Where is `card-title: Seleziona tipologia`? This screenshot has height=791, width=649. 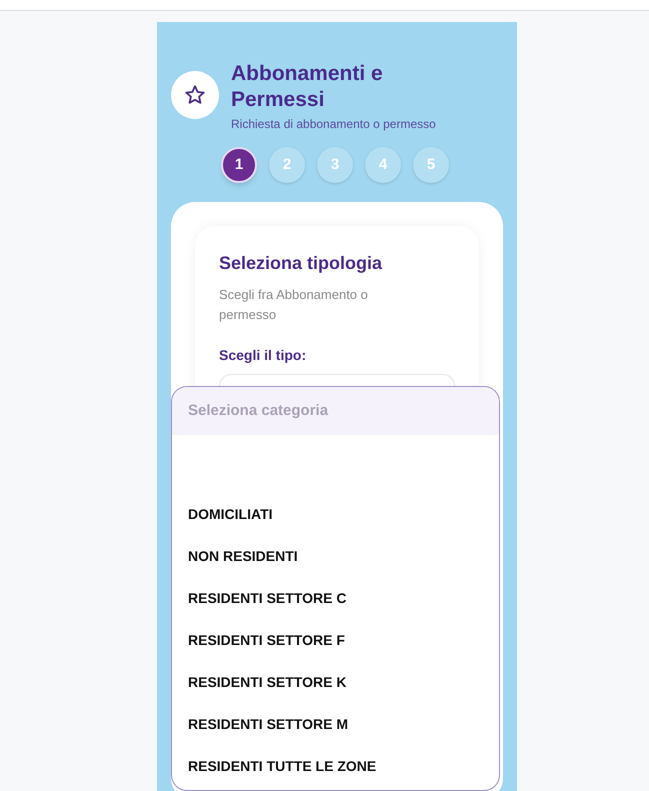
card-title: Seleziona tipologia is located at coordinates (301, 263).